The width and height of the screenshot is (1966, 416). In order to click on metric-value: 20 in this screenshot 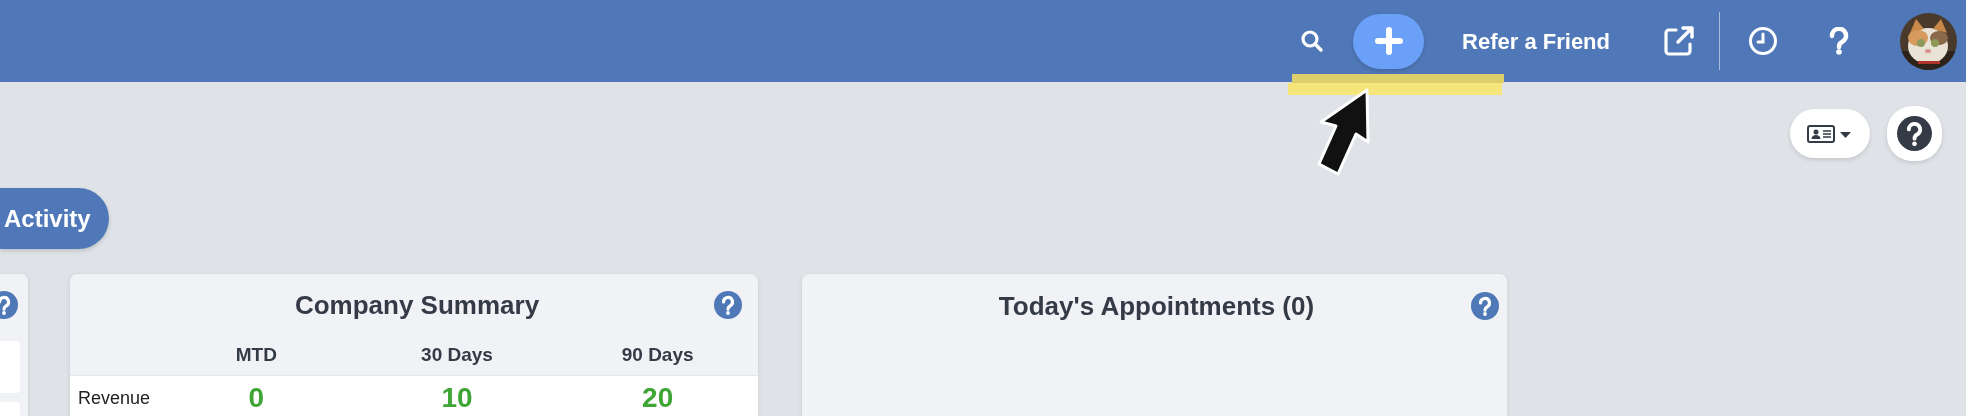, I will do `click(658, 398)`.